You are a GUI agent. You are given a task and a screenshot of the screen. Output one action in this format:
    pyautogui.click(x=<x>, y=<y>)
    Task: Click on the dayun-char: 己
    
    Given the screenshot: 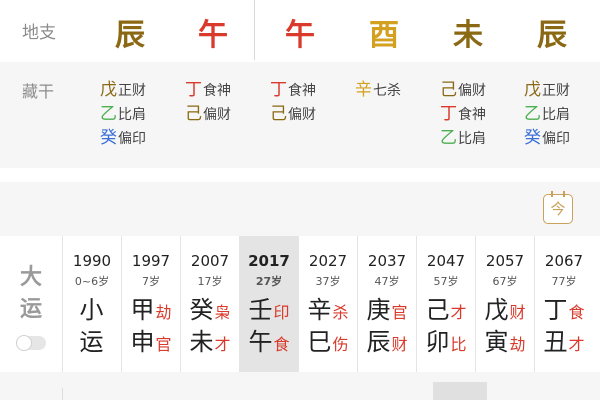 What is the action you would take?
    pyautogui.click(x=437, y=310)
    